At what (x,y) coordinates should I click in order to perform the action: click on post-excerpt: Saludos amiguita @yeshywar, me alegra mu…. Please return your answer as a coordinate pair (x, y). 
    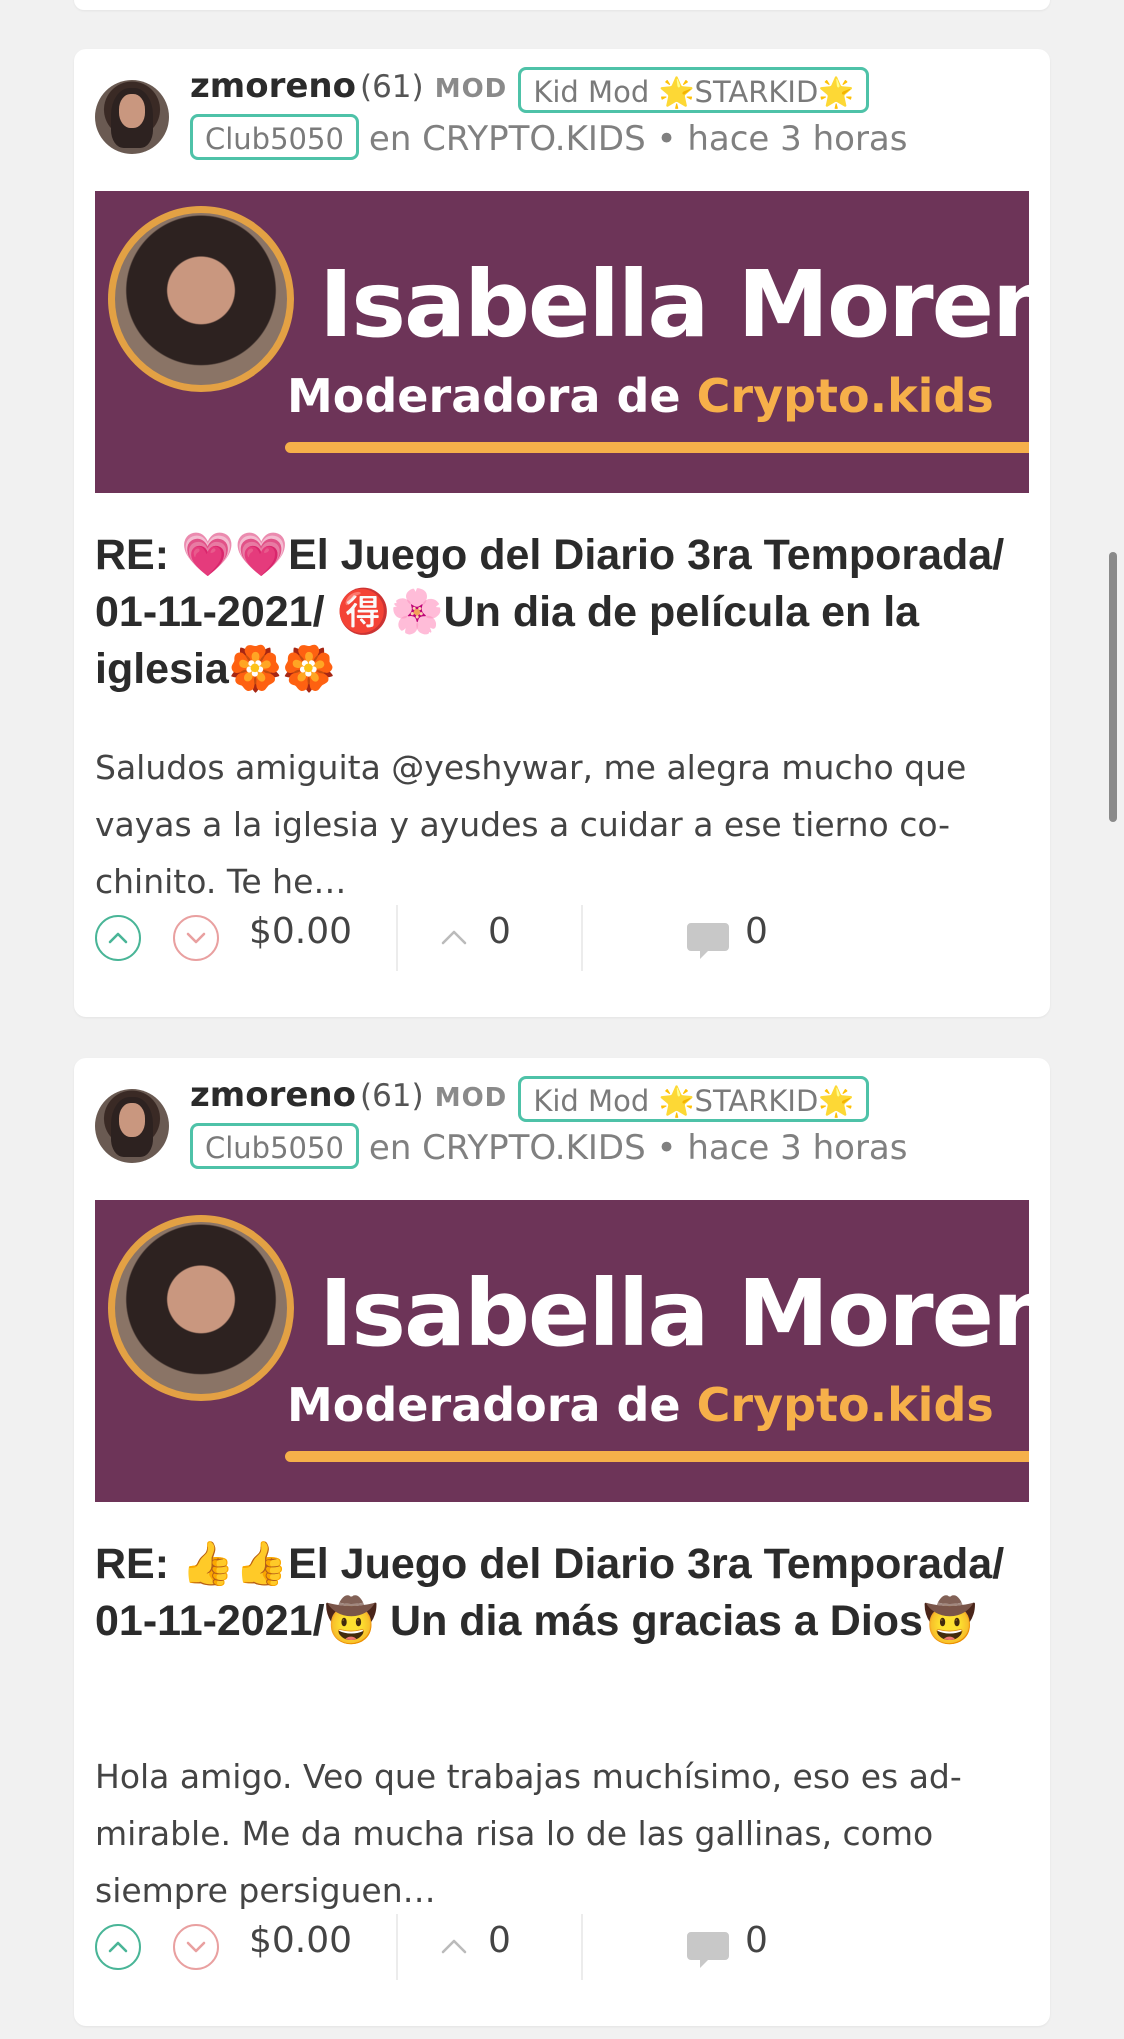
    Looking at the image, I should click on (562, 824).